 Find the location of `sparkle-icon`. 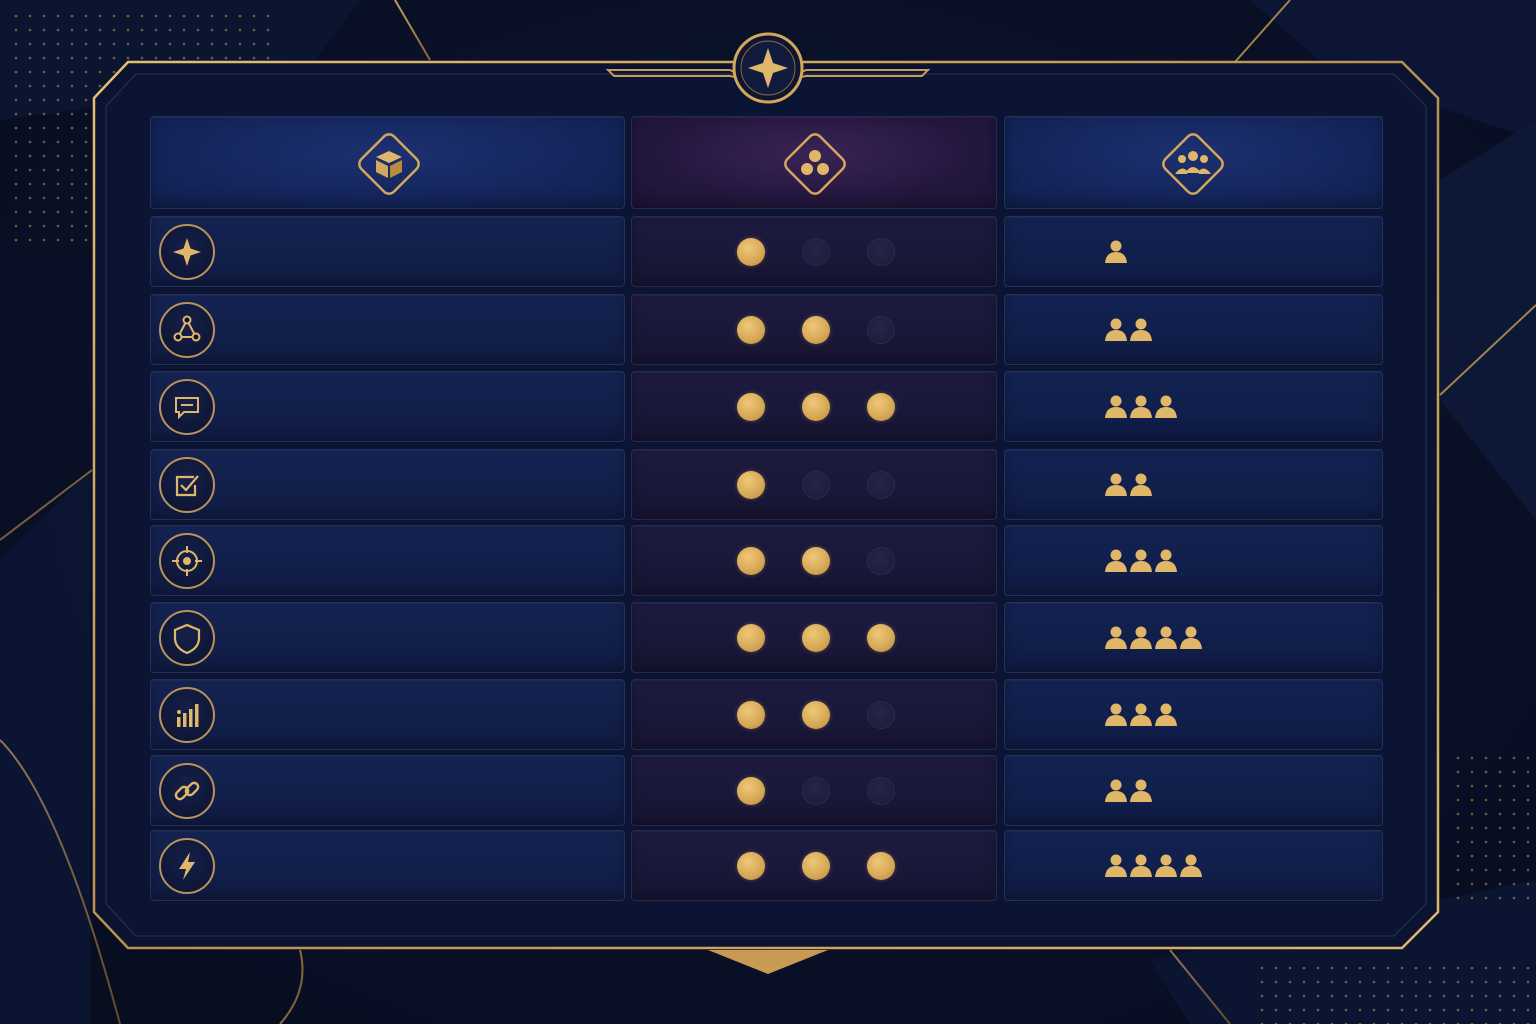

sparkle-icon is located at coordinates (187, 251).